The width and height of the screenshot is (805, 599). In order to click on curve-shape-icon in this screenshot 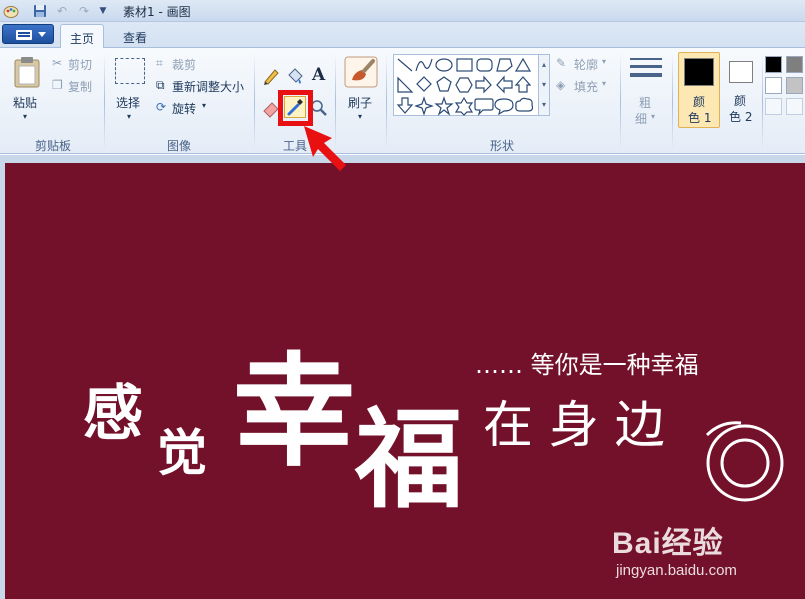, I will do `click(424, 65)`.